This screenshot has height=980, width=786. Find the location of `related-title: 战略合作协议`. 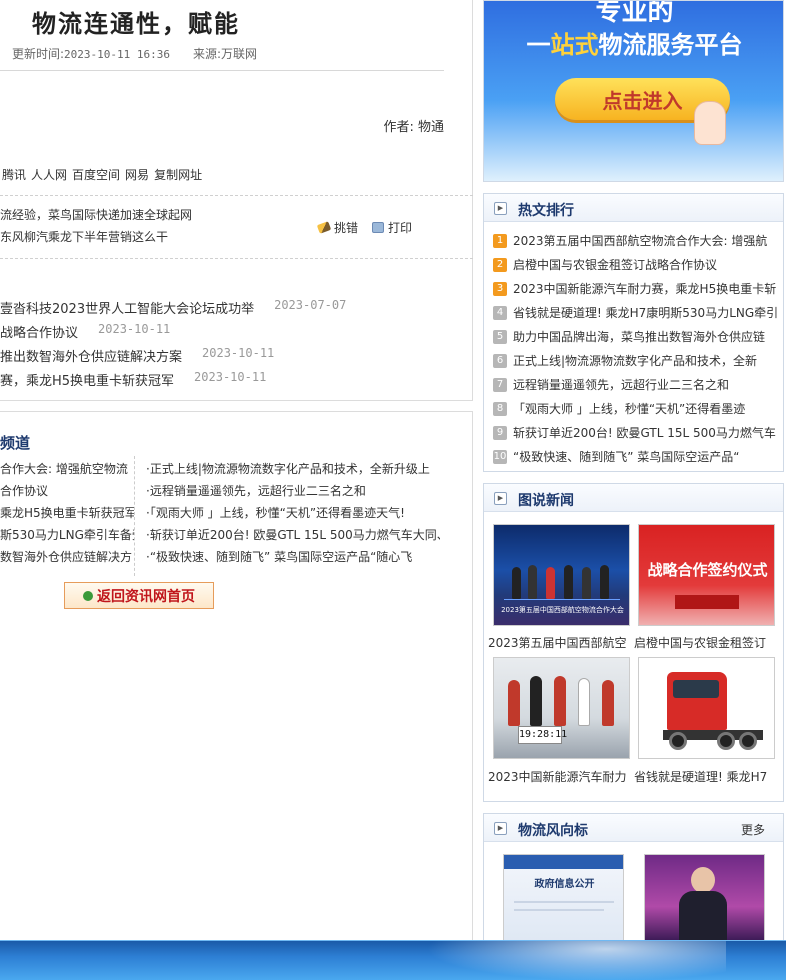

related-title: 战略合作协议 is located at coordinates (39, 333).